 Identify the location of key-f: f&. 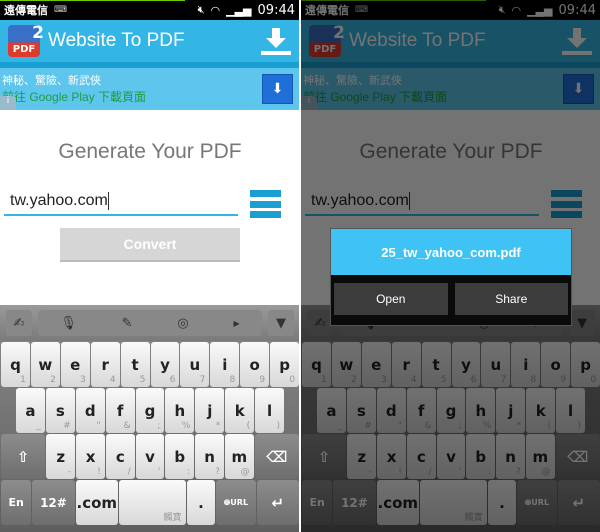
(120, 410).